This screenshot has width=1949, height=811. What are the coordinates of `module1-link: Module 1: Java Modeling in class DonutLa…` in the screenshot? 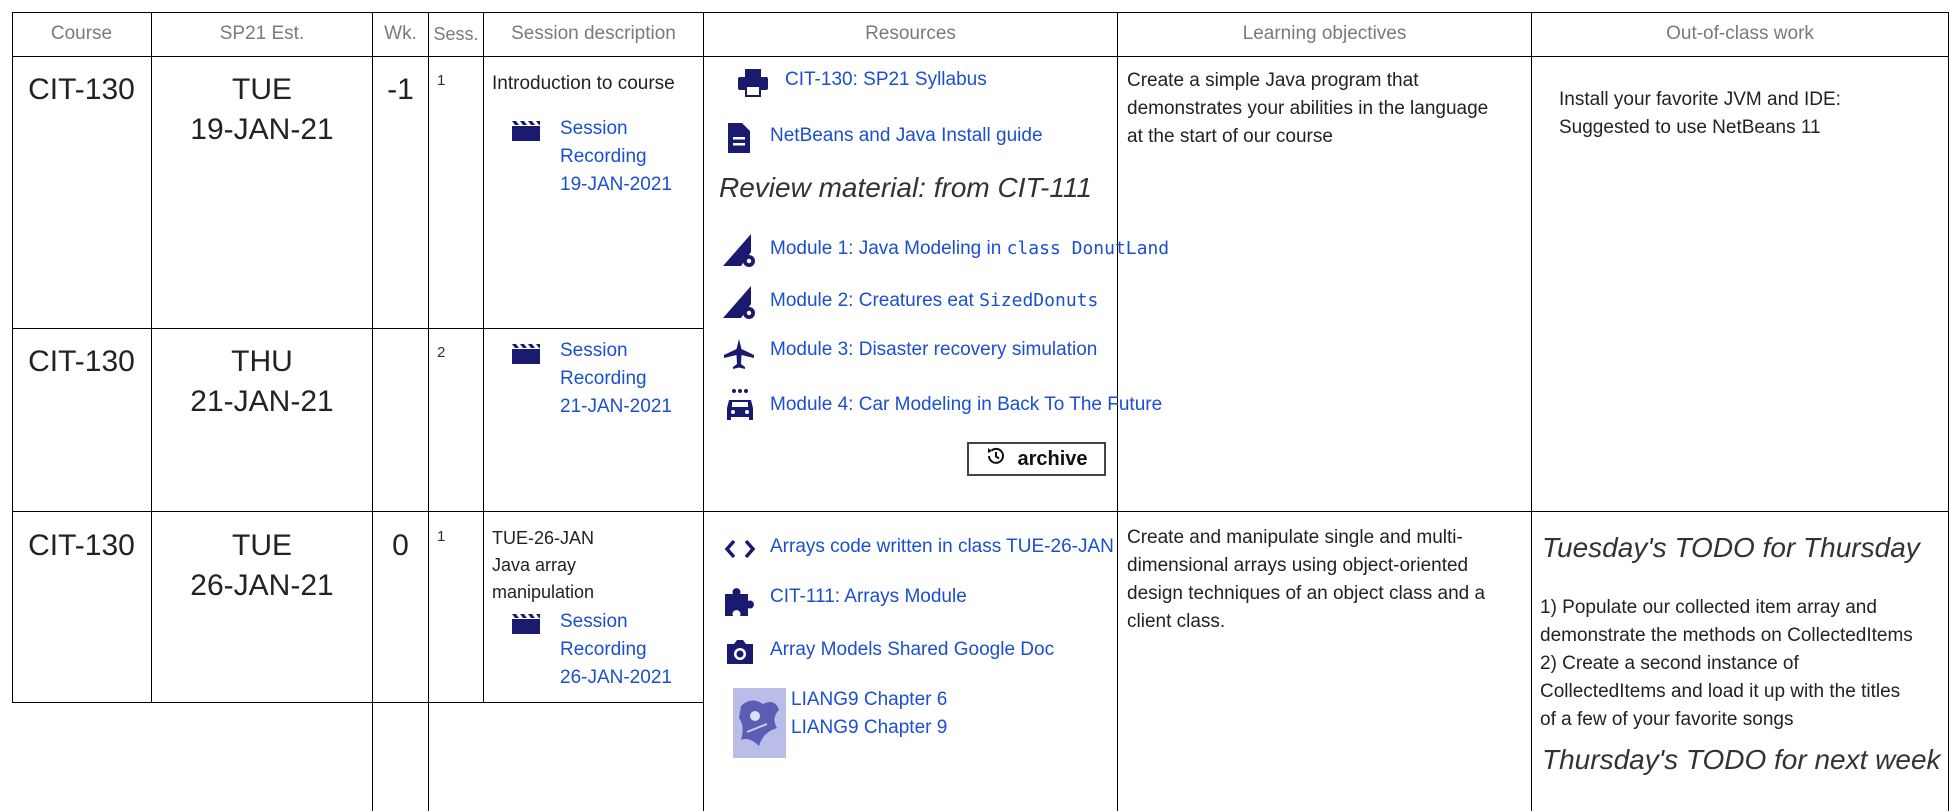 It's located at (969, 249).